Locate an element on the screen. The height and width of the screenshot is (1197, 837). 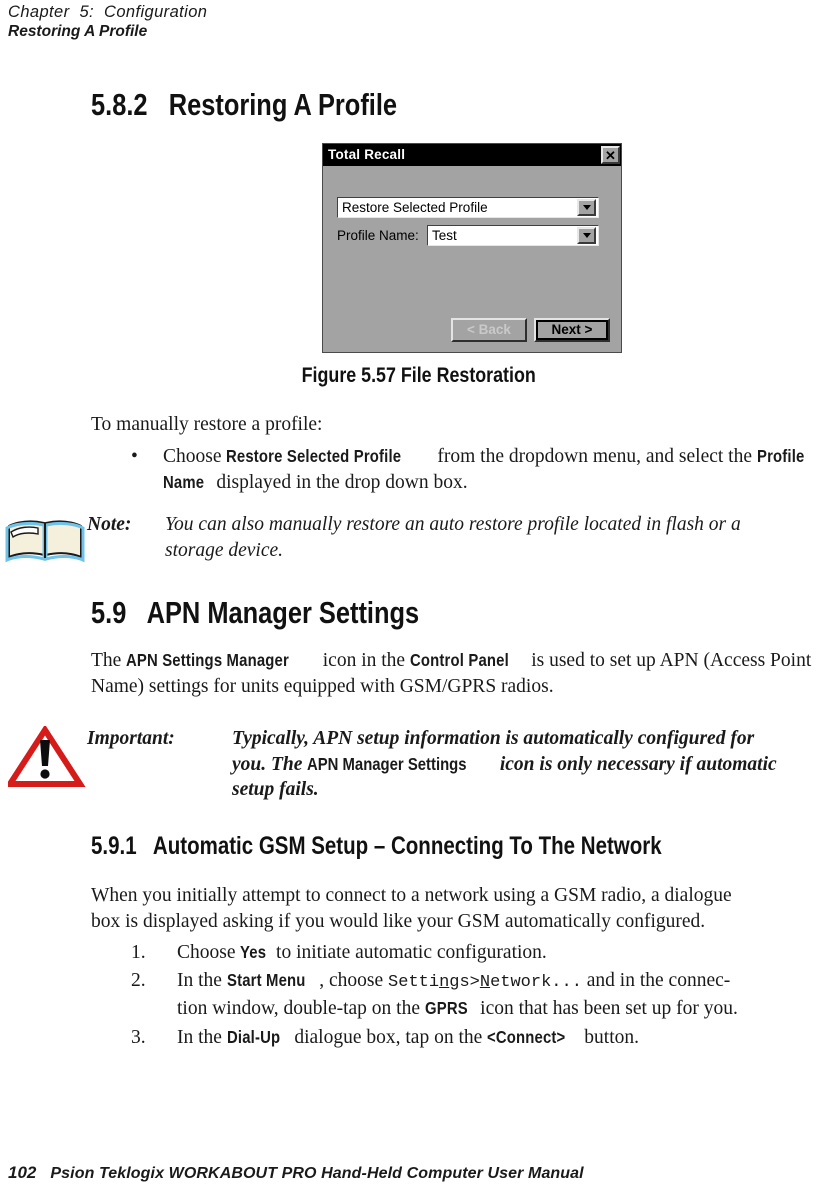
warning-triangle-icon is located at coordinates (45, 763).